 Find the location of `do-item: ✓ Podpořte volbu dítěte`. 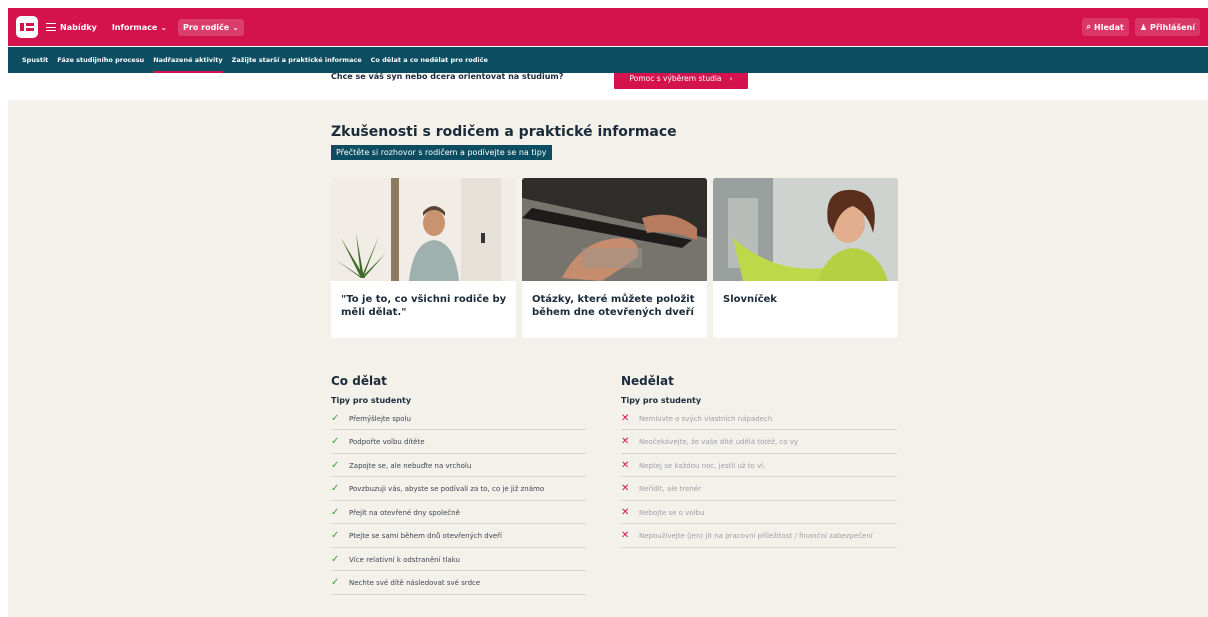

do-item: ✓ Podpořte volbu dítěte is located at coordinates (458, 445).